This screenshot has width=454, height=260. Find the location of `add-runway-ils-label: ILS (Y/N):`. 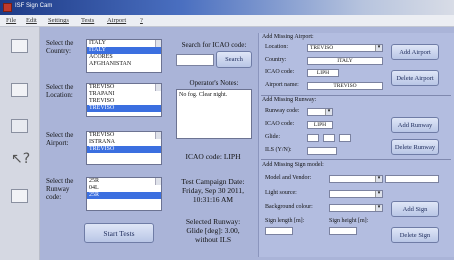

add-runway-ils-label: ILS (Y/N): is located at coordinates (278, 150).